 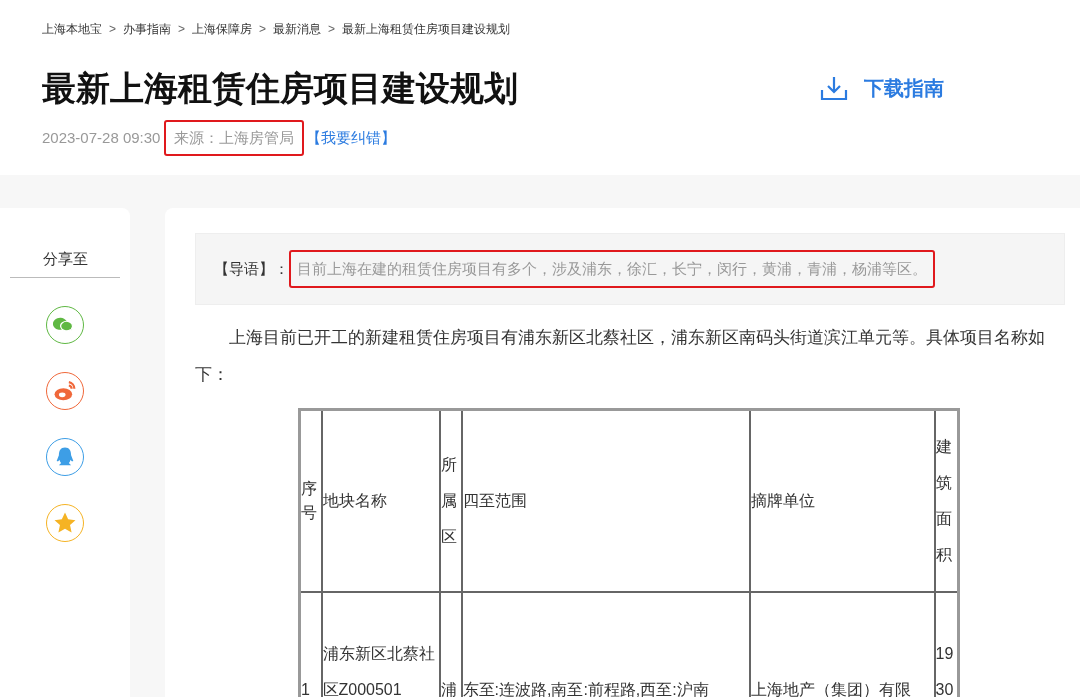 I want to click on breadcrumb-link: 上海保障房, so click(x=222, y=29).